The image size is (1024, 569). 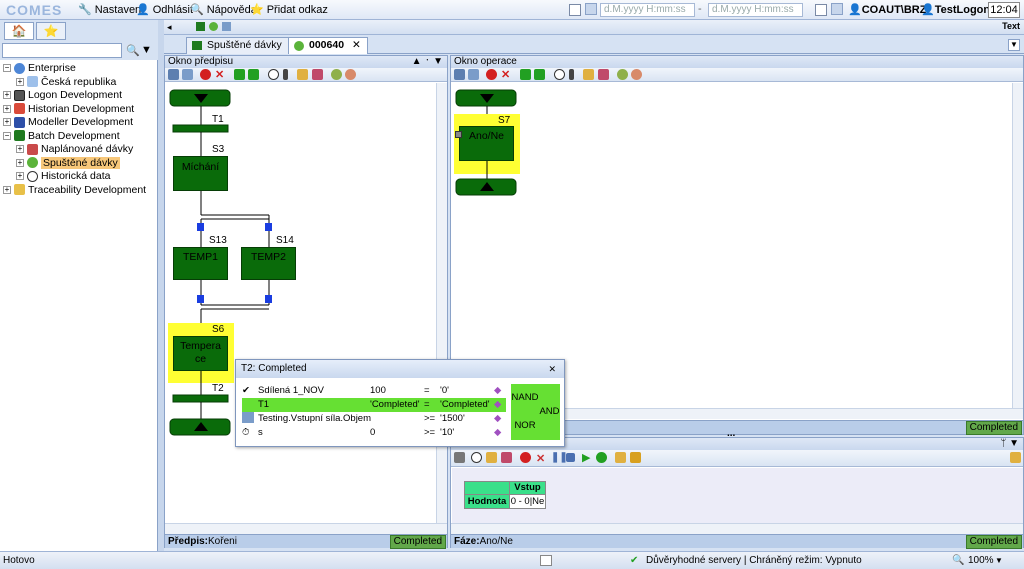 What do you see at coordinates (74, 150) in the screenshot?
I see `tree-item-planned-batches: + Naplánované dávky` at bounding box center [74, 150].